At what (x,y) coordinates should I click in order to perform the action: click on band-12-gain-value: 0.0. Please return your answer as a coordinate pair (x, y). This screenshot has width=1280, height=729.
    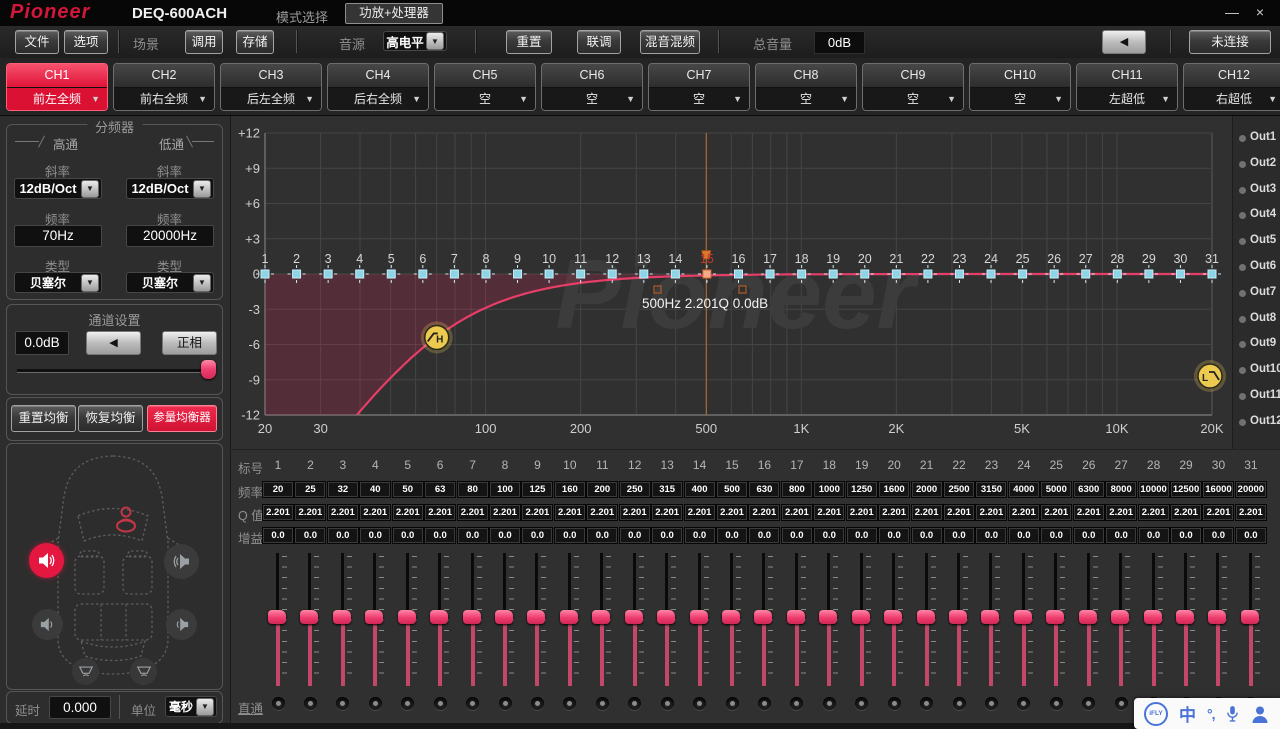
    Looking at the image, I should click on (634, 535).